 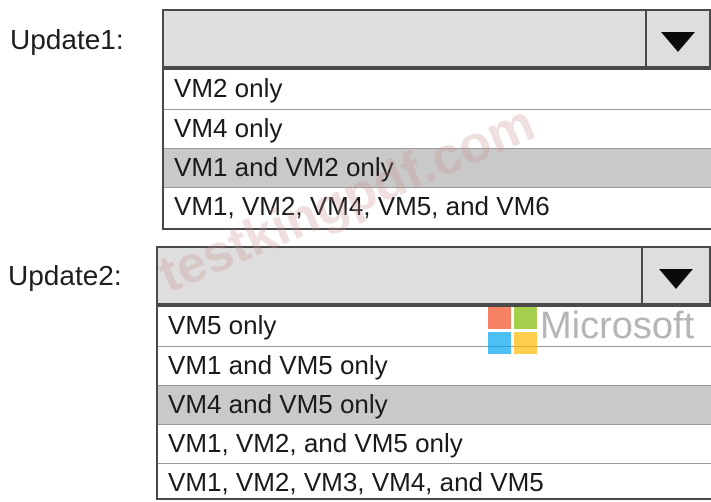 I want to click on update2-label: Update2:, so click(x=65, y=275).